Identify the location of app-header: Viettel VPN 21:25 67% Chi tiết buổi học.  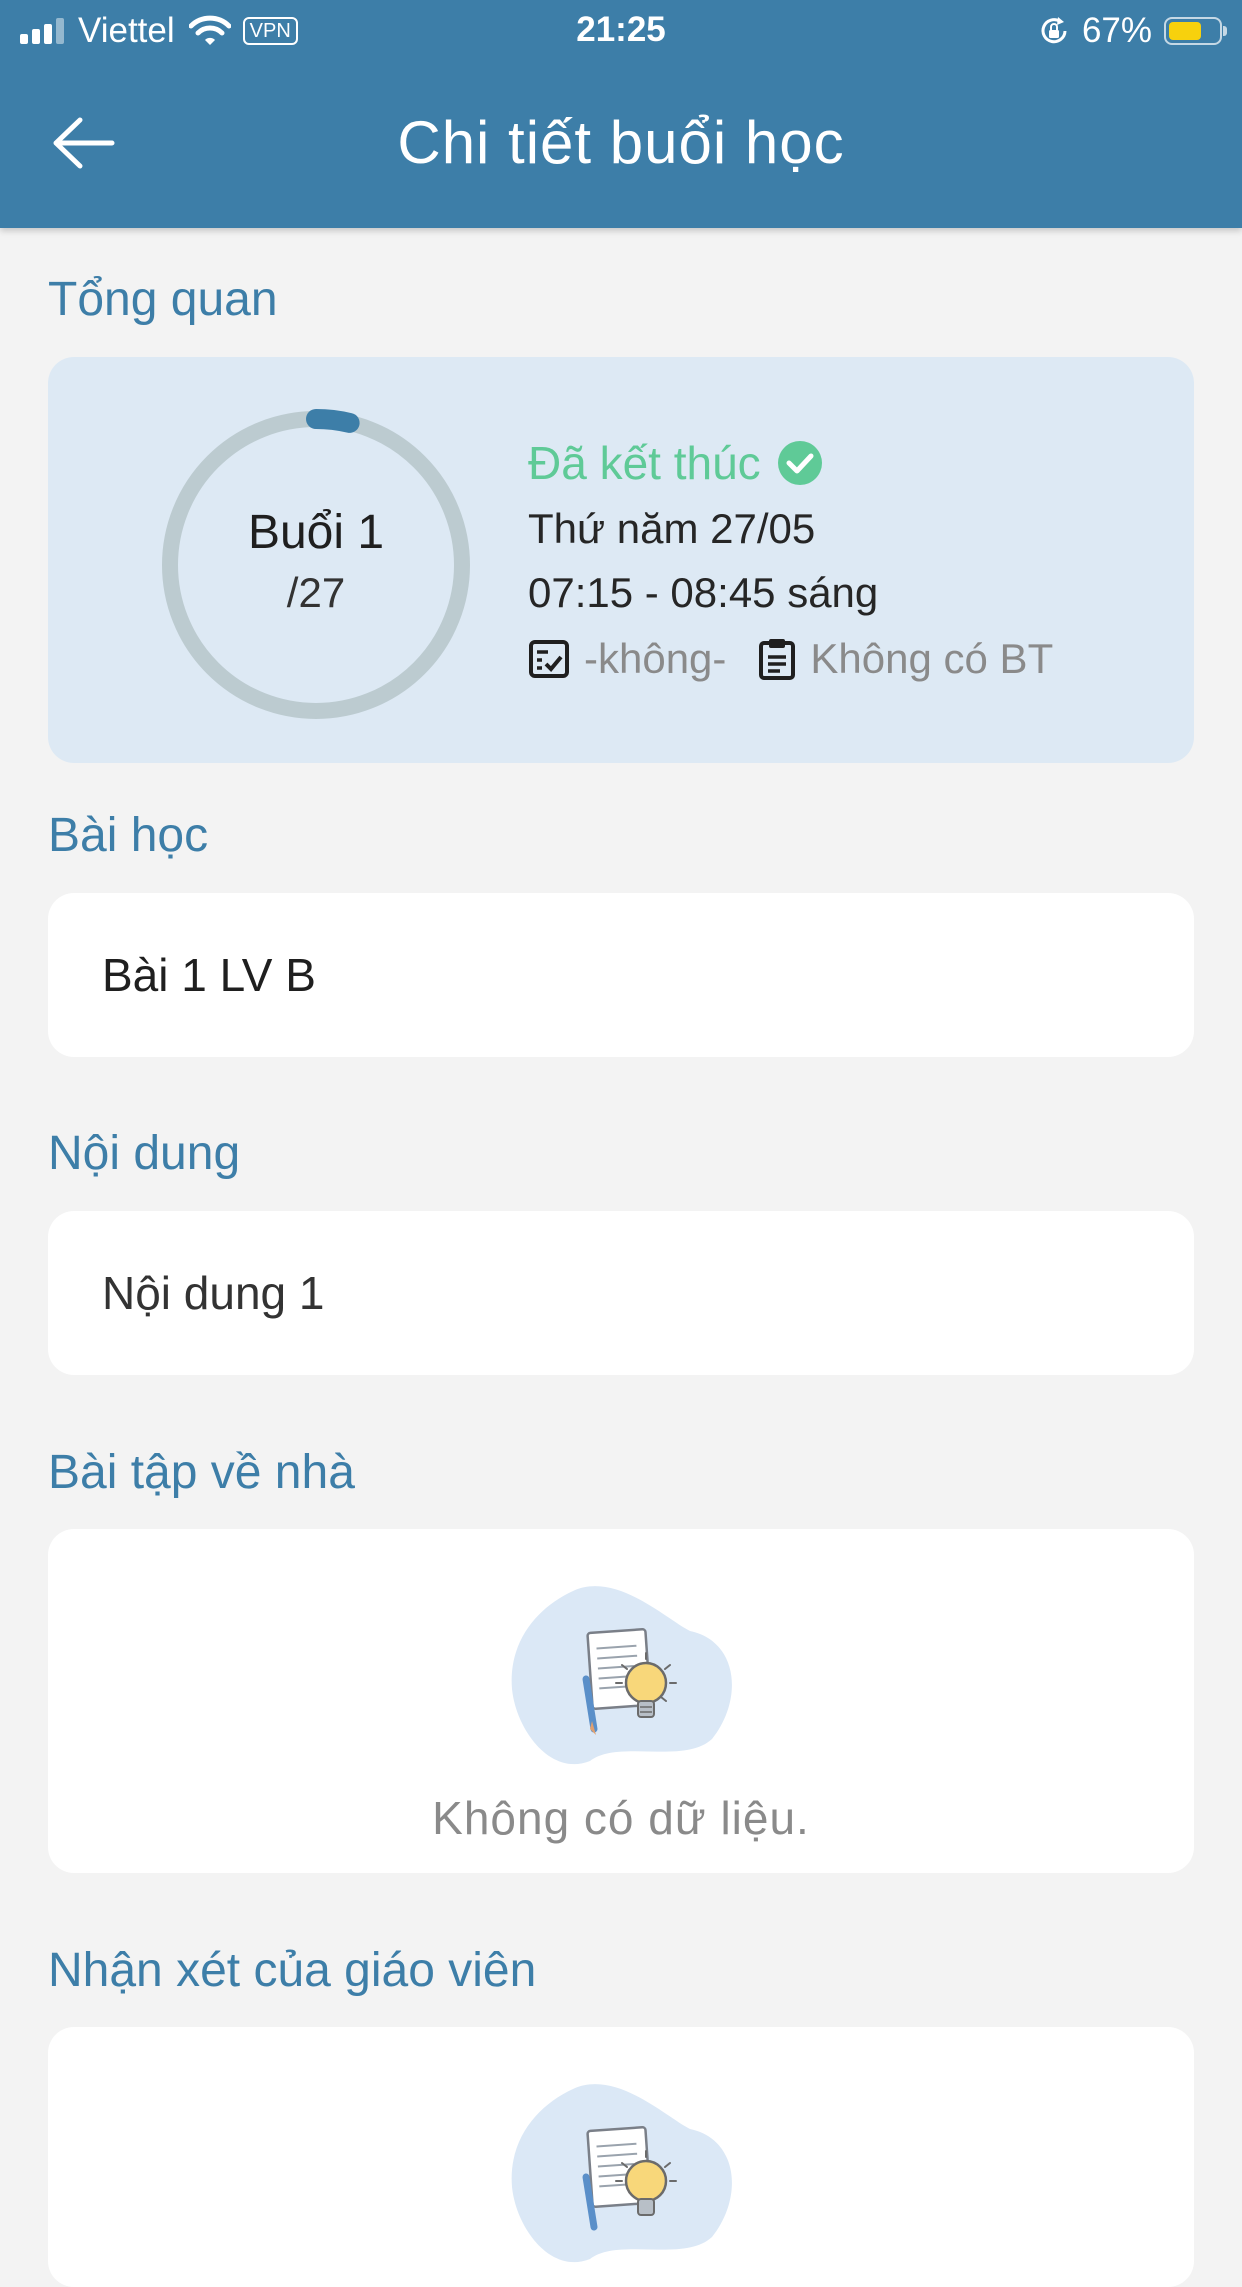
(621, 114).